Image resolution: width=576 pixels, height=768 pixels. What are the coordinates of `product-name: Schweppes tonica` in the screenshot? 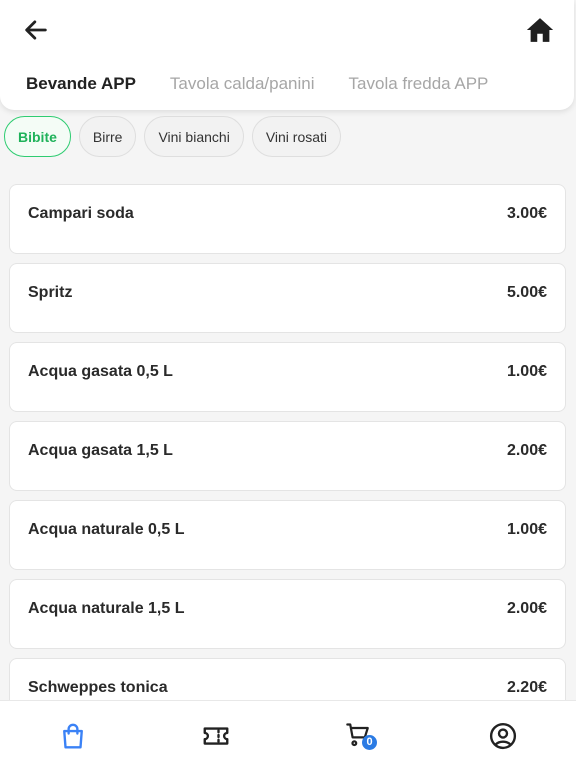 It's located at (98, 687).